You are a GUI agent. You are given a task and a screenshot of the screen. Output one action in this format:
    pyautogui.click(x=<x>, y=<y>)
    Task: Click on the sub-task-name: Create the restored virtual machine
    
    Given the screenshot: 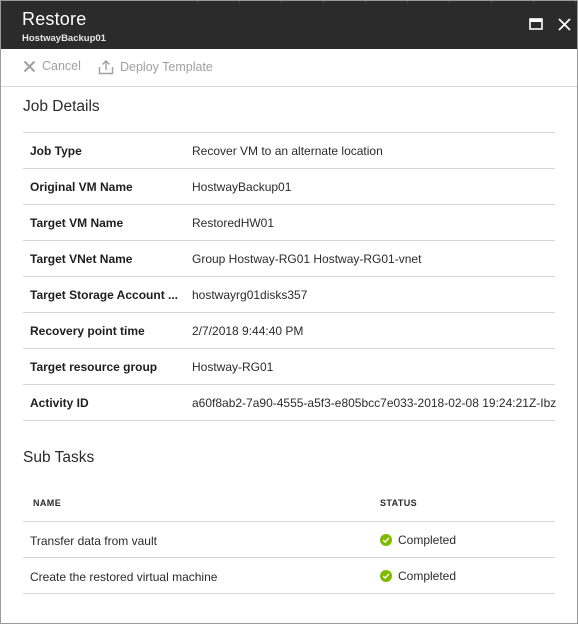 What is the action you would take?
    pyautogui.click(x=124, y=577)
    